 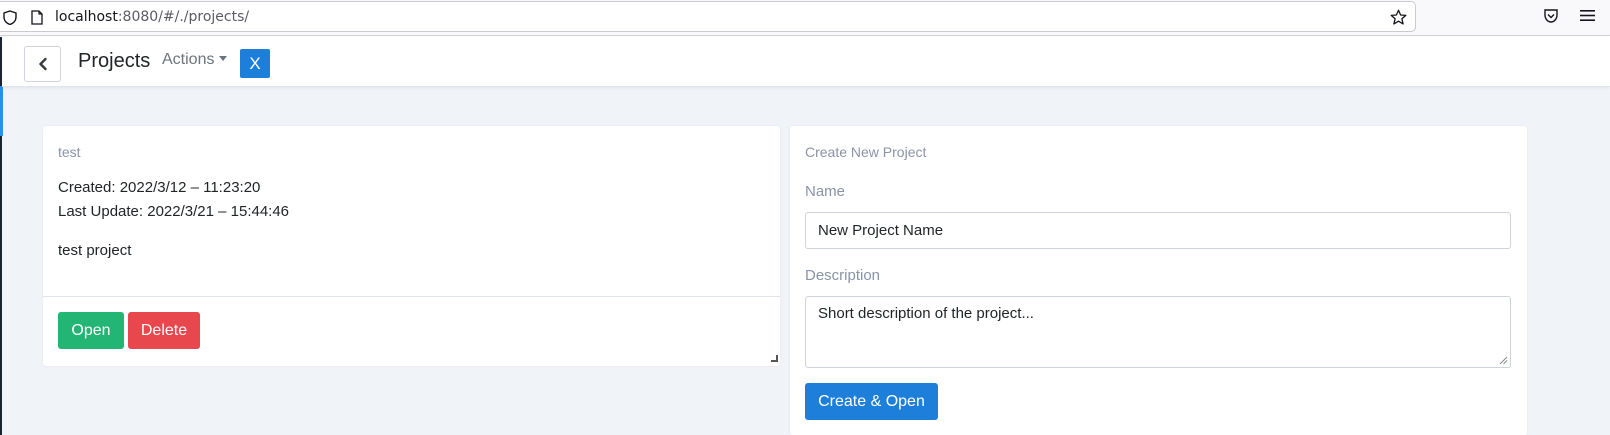 I want to click on name-label: Name, so click(x=825, y=191).